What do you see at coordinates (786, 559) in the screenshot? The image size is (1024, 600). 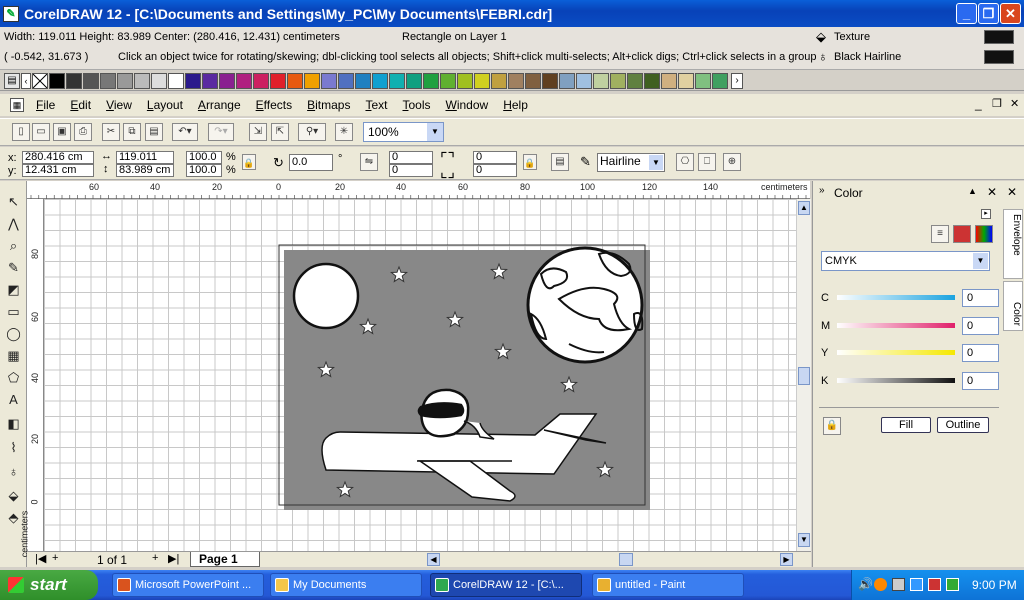 I see `scroll-right-icon: ▶` at bounding box center [786, 559].